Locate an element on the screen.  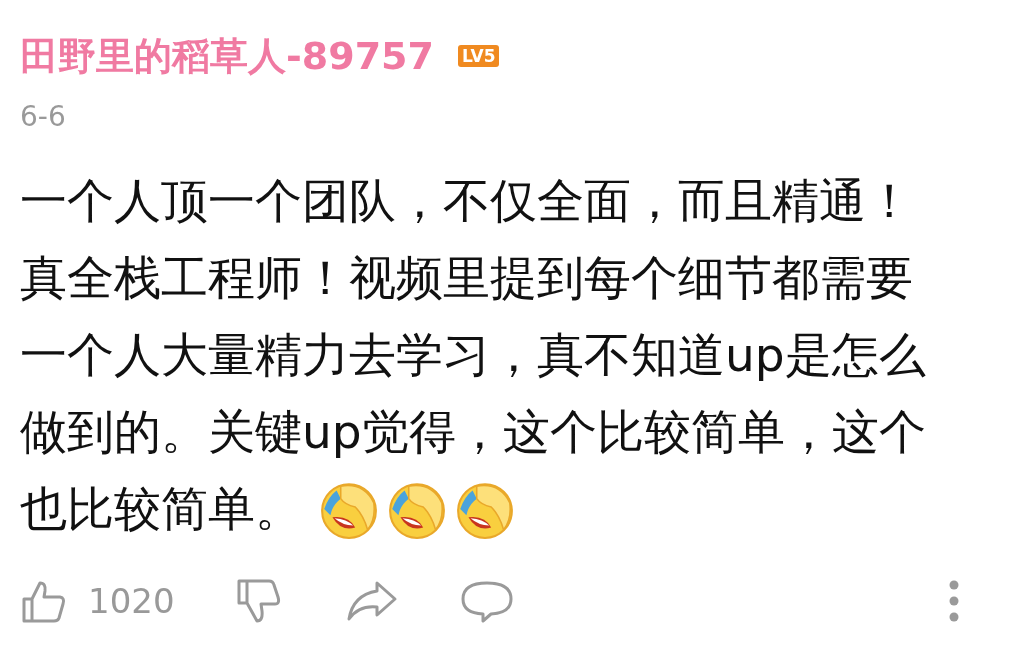
comment-date: 6-6 is located at coordinates (43, 117).